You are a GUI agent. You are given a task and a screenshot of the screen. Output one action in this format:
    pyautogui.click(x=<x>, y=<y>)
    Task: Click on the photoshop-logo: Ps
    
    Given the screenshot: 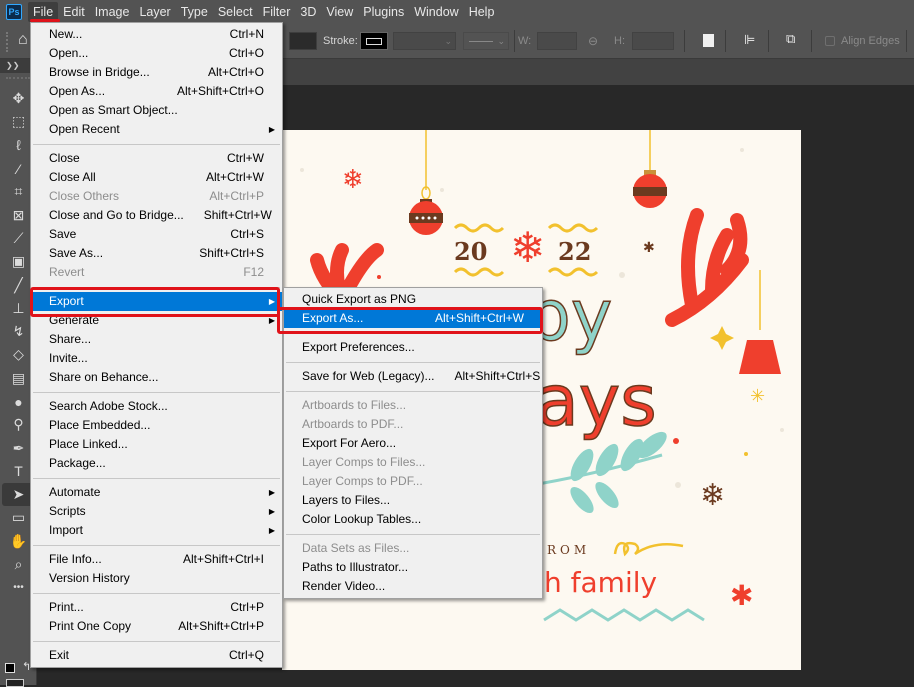 What is the action you would take?
    pyautogui.click(x=14, y=12)
    